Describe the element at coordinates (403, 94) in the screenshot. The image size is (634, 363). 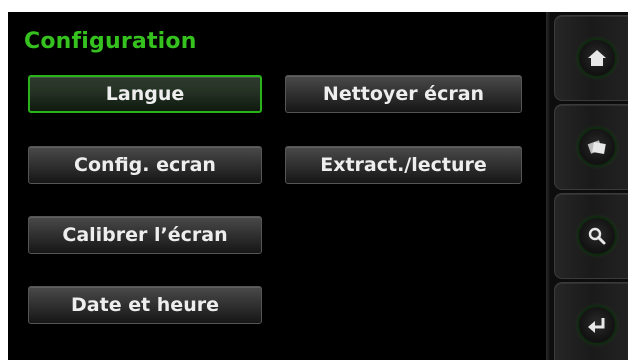
I see `nettoyer-ecran-button: Nettoyer écran` at that location.